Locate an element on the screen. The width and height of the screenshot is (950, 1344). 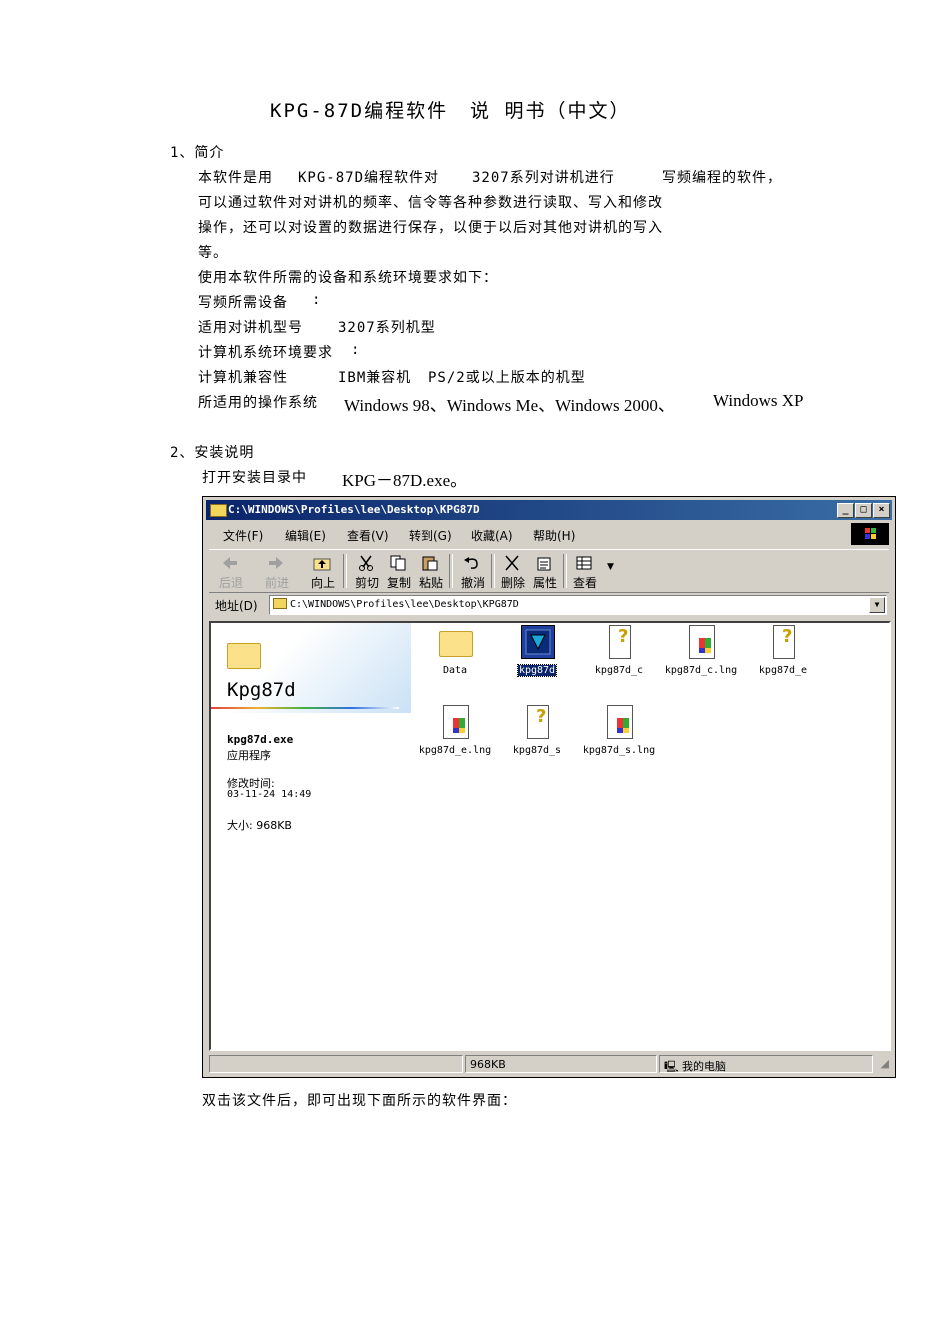
windows-logo-icon is located at coordinates (870, 534).